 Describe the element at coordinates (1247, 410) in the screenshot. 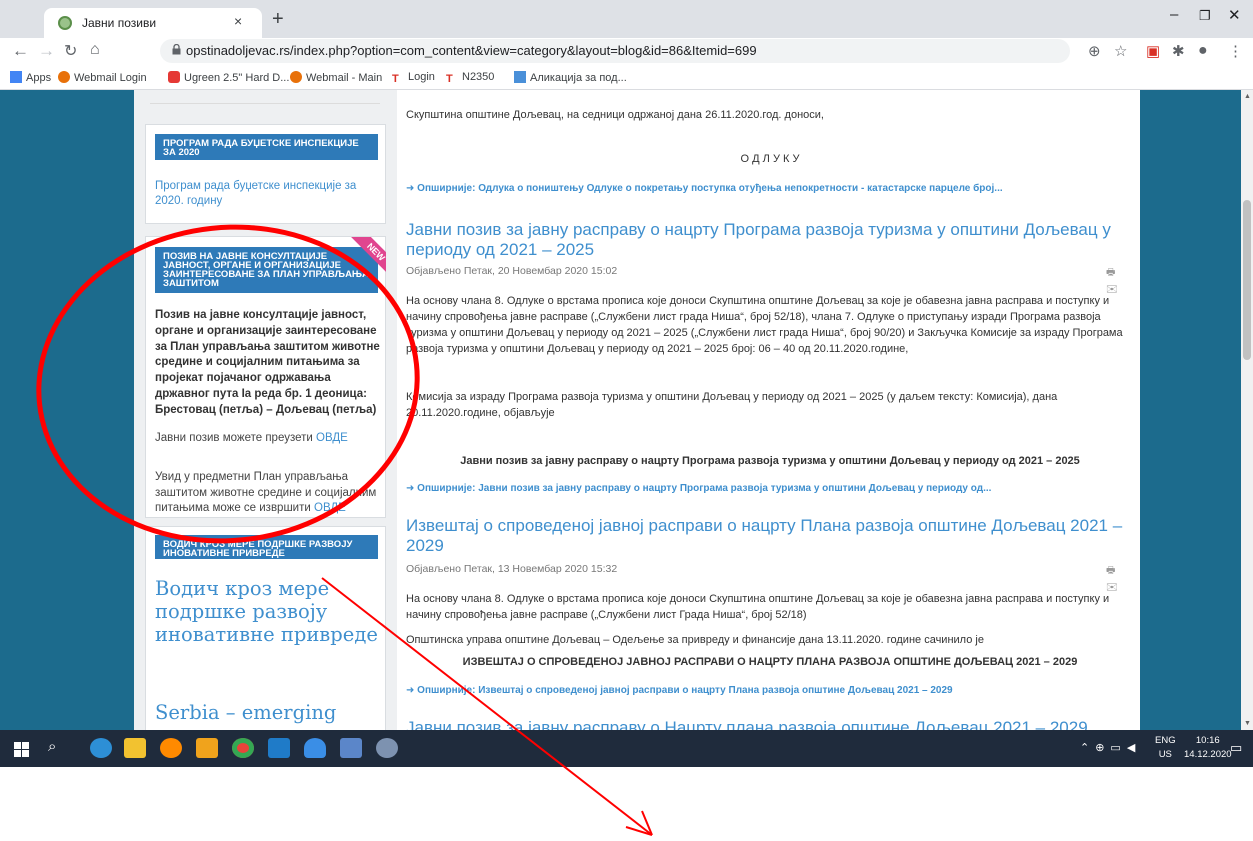

I see `vertical-scrollbar: ▲ ▼` at that location.